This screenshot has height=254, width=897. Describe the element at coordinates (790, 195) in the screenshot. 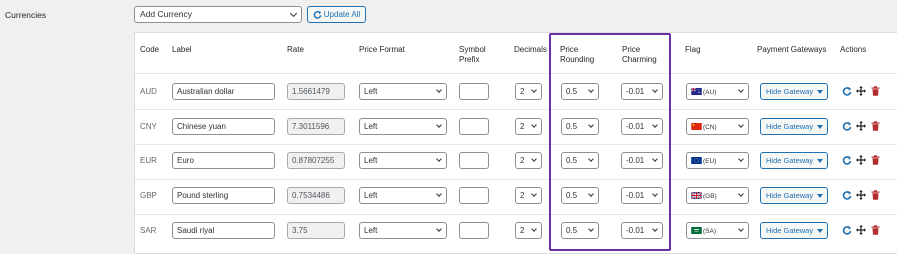

I see `hide-gateway-label: Hide Gateway` at that location.